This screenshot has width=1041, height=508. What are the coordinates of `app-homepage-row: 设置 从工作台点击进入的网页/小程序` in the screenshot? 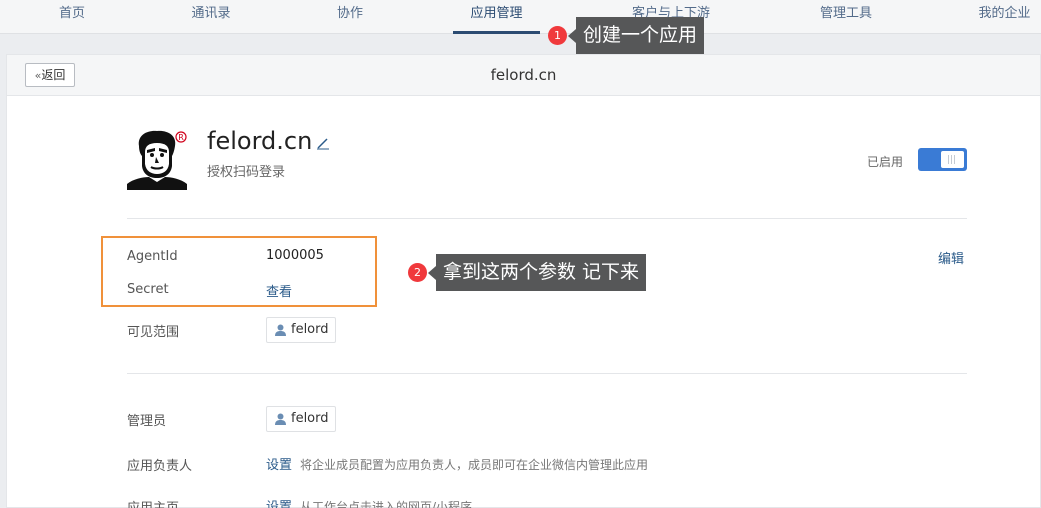 It's located at (369, 502).